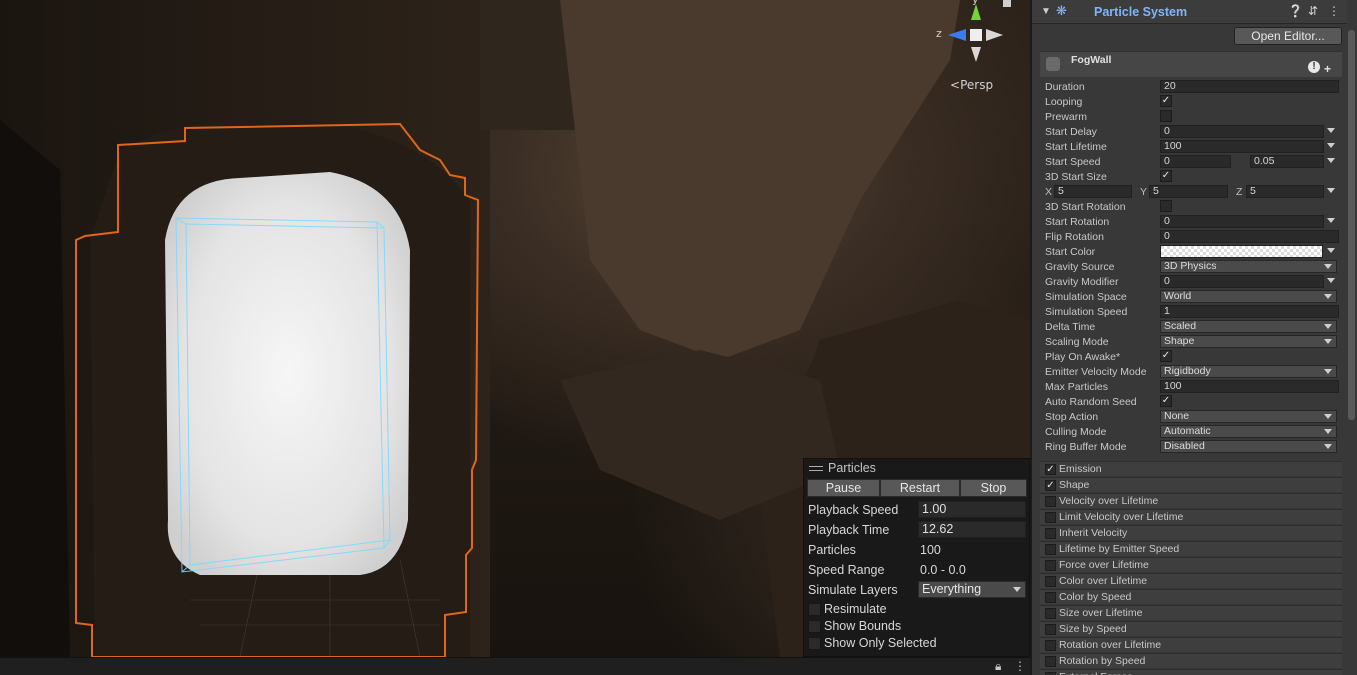 The width and height of the screenshot is (1357, 675). I want to click on particle-system-component-header: ▼ ❋ Particle System ❔ ⇵ ⋮, so click(1189, 12).